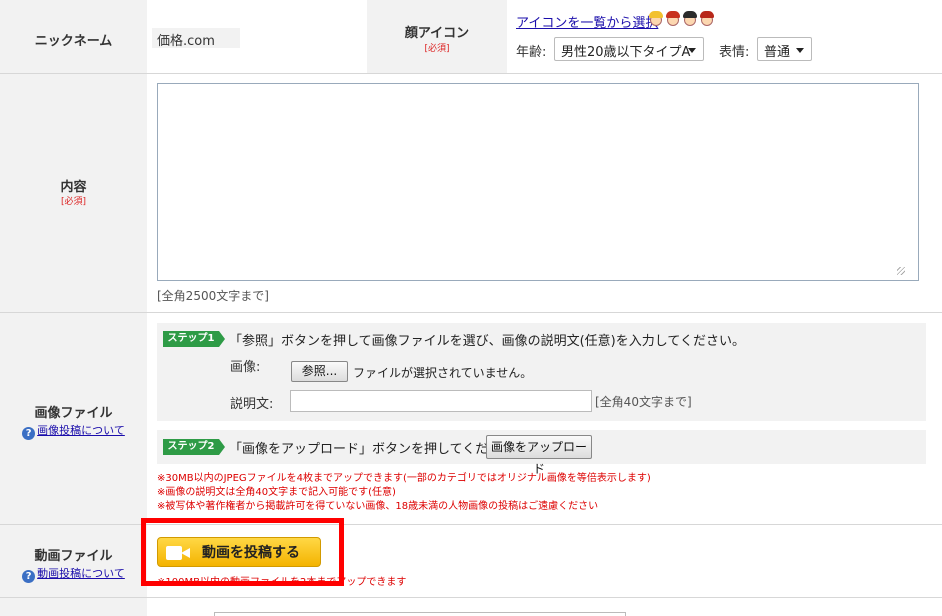  I want to click on step2-box: ステップ2 「画像をアップロード」ボタンを押してください。 画像をアップロード, so click(541, 453).